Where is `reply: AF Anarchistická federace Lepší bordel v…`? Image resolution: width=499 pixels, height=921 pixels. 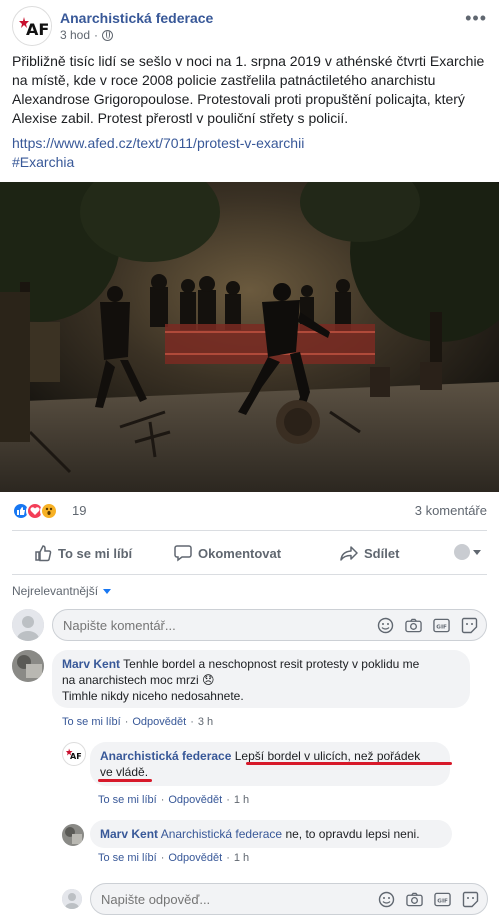
reply: AF Anarchistická federace Lepší bordel v… is located at coordinates (275, 777).